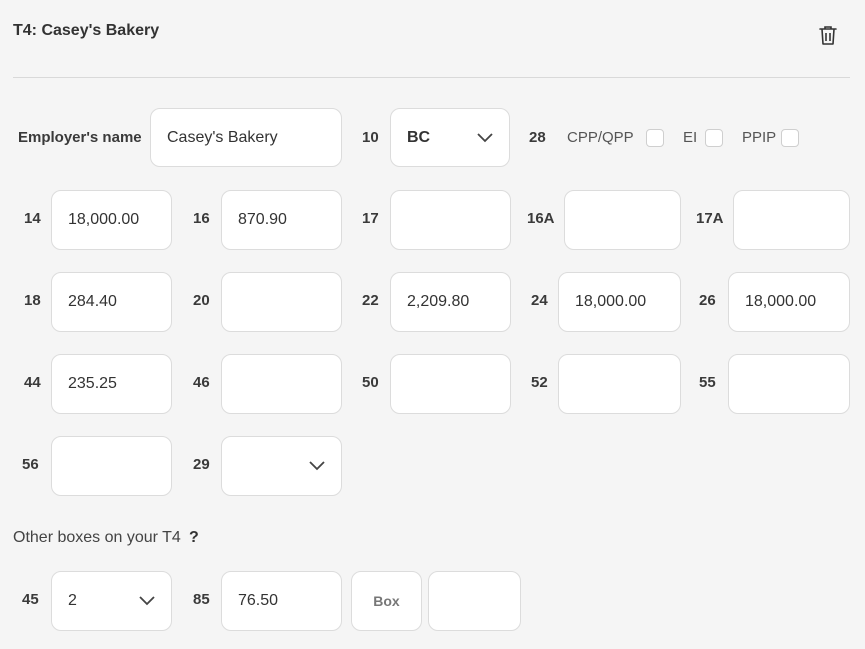 The width and height of the screenshot is (865, 649). What do you see at coordinates (30, 599) in the screenshot?
I see `box-45-label: 45` at bounding box center [30, 599].